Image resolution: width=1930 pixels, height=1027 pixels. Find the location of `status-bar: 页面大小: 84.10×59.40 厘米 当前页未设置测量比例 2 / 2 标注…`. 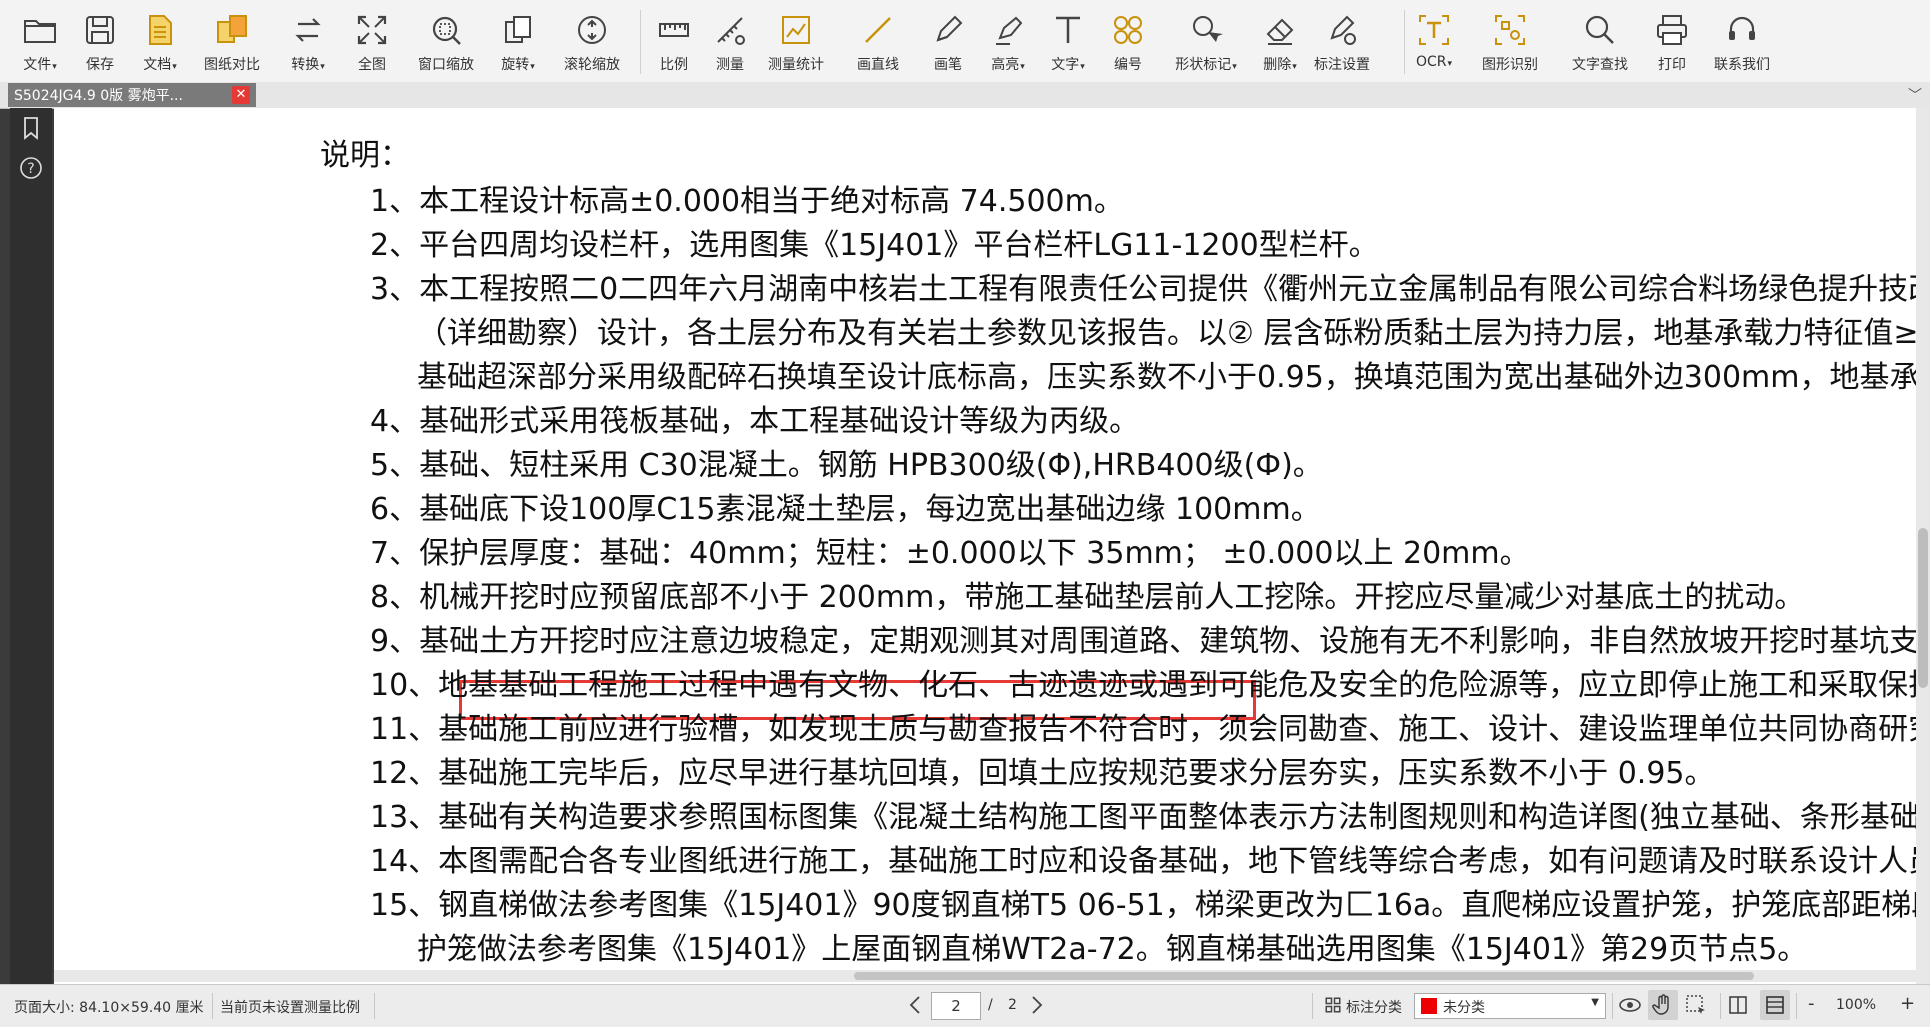

status-bar: 页面大小: 84.10×59.40 厘米 当前页未设置测量比例 2 / 2 标注… is located at coordinates (965, 1005).